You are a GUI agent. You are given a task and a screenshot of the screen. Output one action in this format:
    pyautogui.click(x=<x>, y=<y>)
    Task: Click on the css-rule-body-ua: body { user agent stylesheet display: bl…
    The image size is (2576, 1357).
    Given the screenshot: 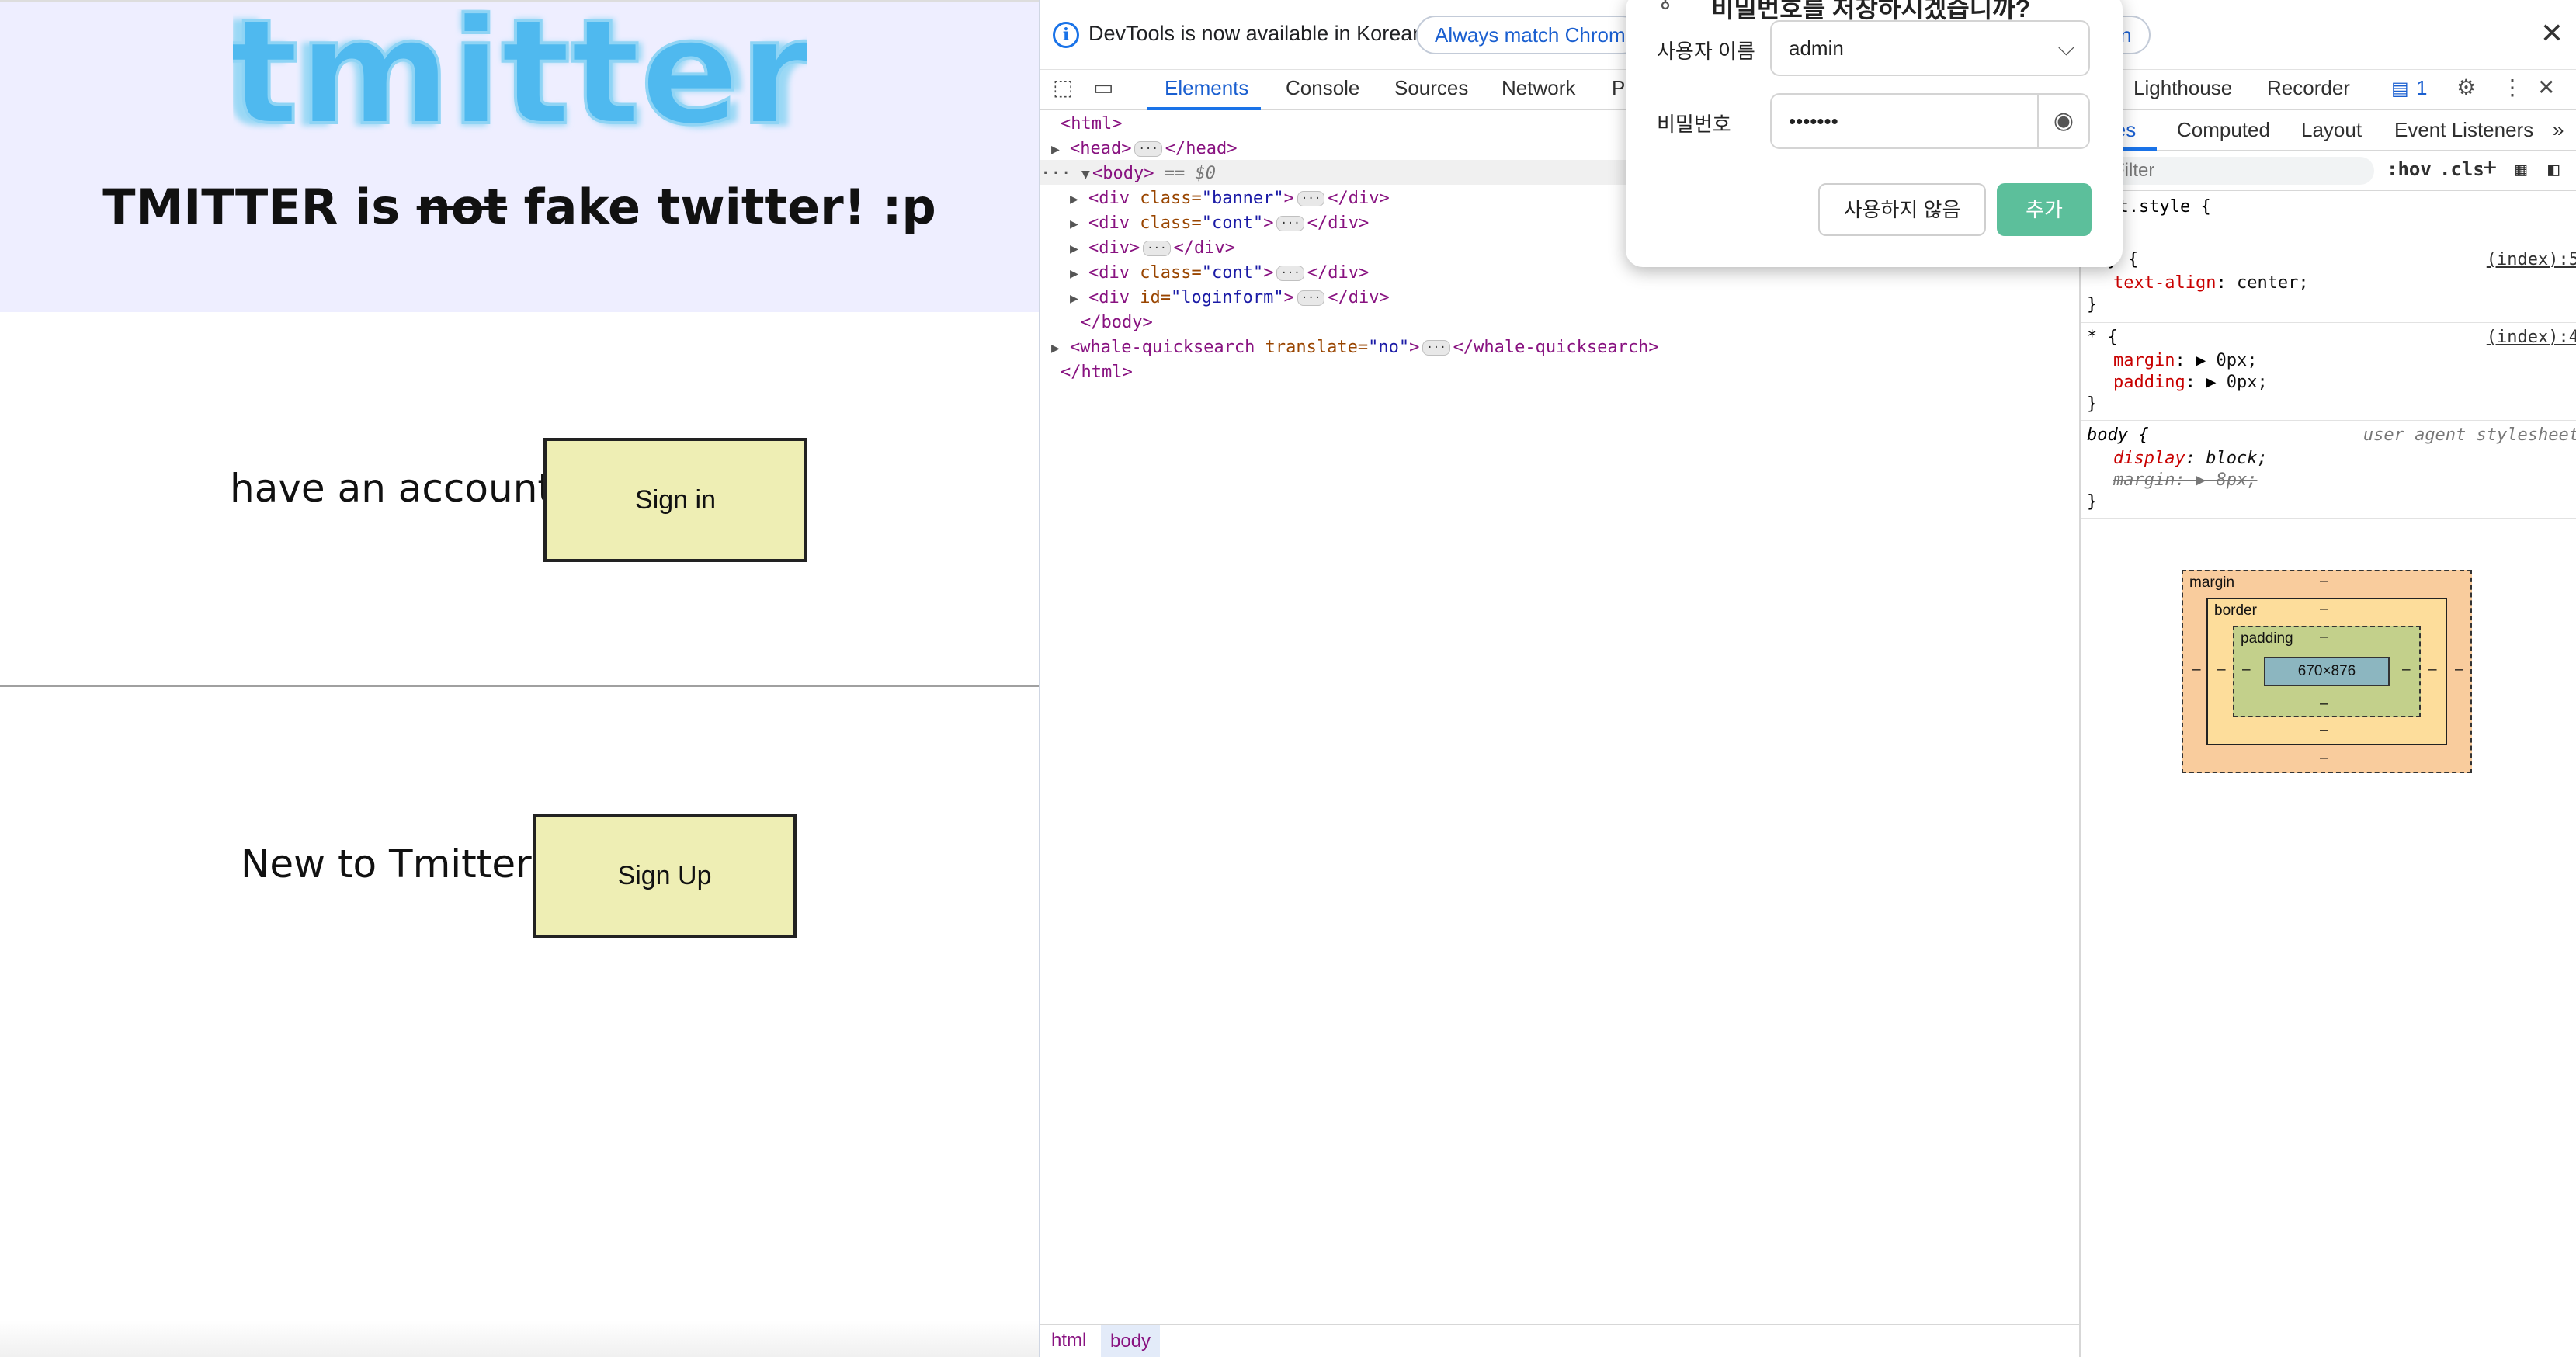 What is the action you would take?
    pyautogui.click(x=2328, y=470)
    